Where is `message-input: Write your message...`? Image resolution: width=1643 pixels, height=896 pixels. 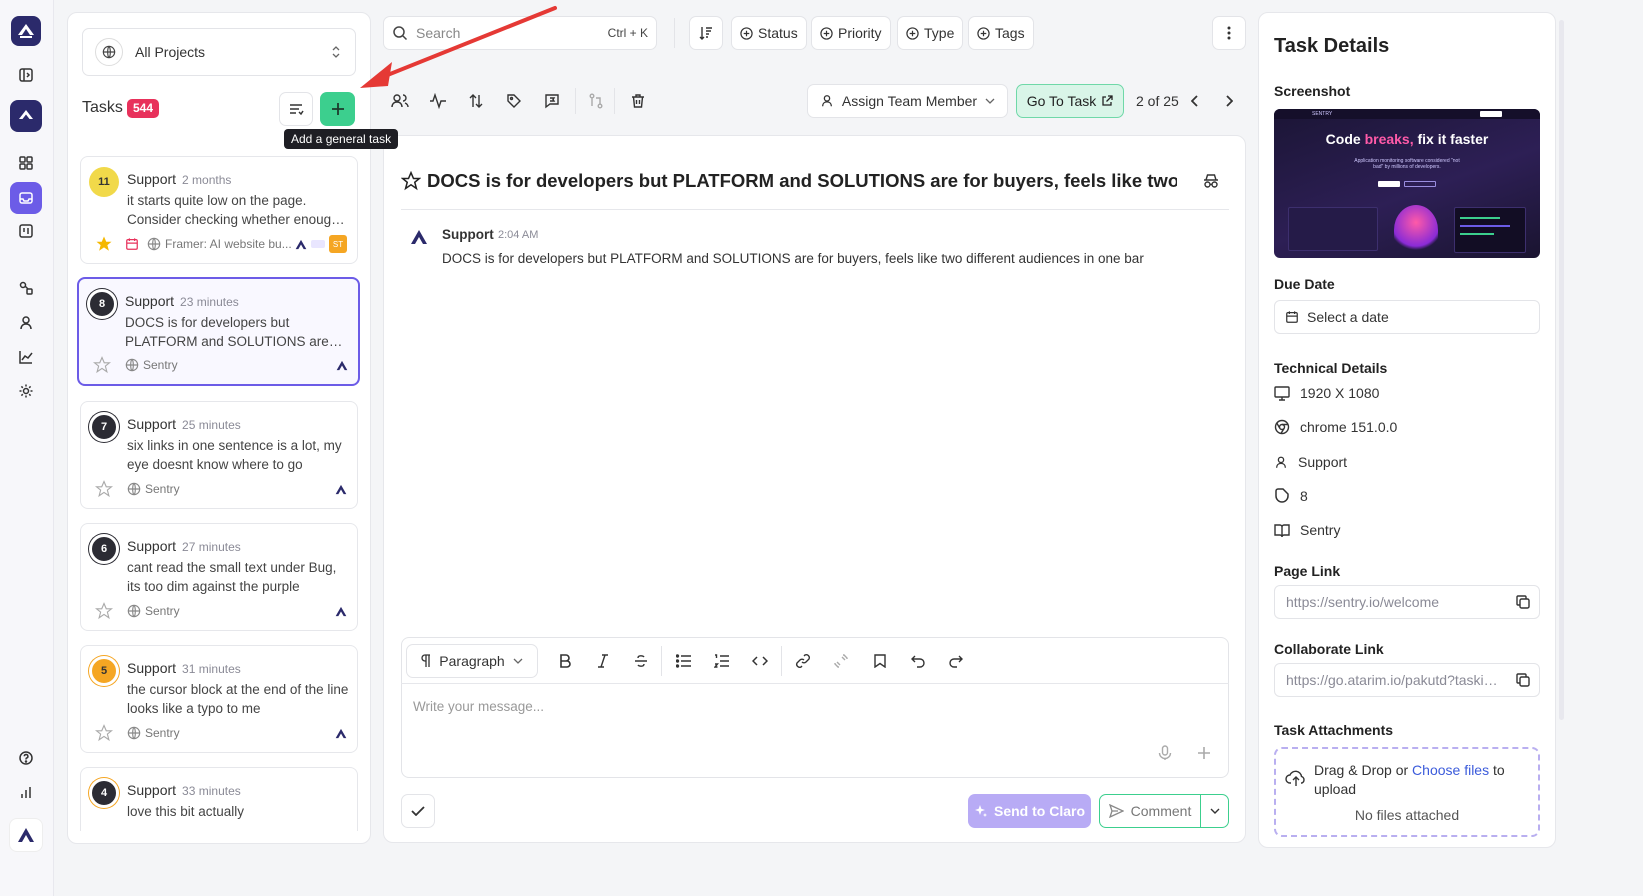 message-input: Write your message... is located at coordinates (478, 706).